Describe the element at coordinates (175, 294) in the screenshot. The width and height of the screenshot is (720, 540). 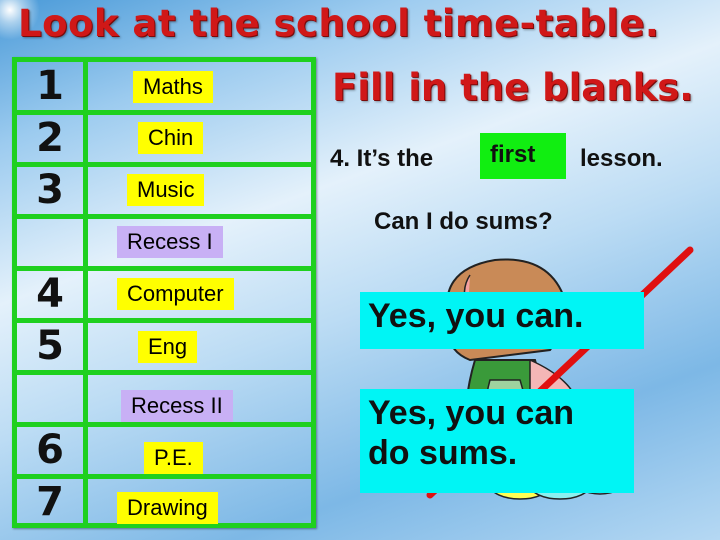
I see `subject-label: Computer` at that location.